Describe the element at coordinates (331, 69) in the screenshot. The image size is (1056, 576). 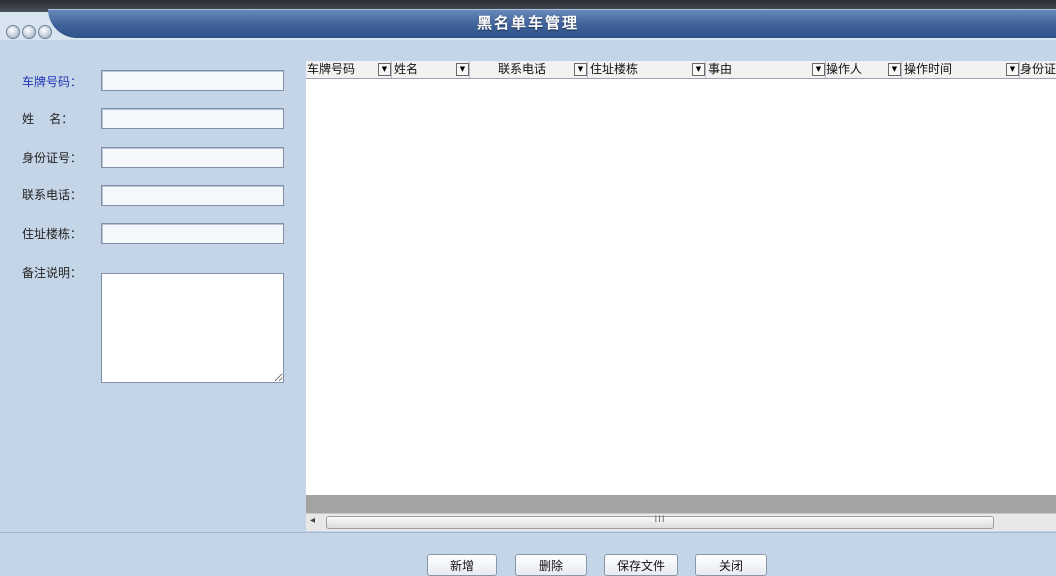
I see `column-header-plate-number: 车牌号码` at that location.